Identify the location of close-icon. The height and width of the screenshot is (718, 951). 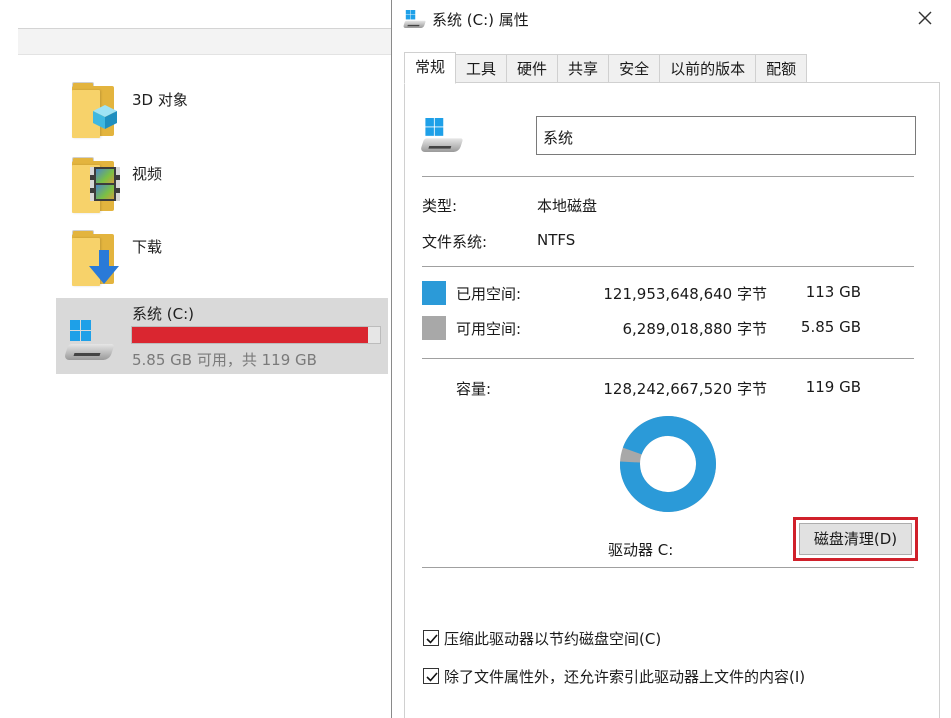
(925, 18).